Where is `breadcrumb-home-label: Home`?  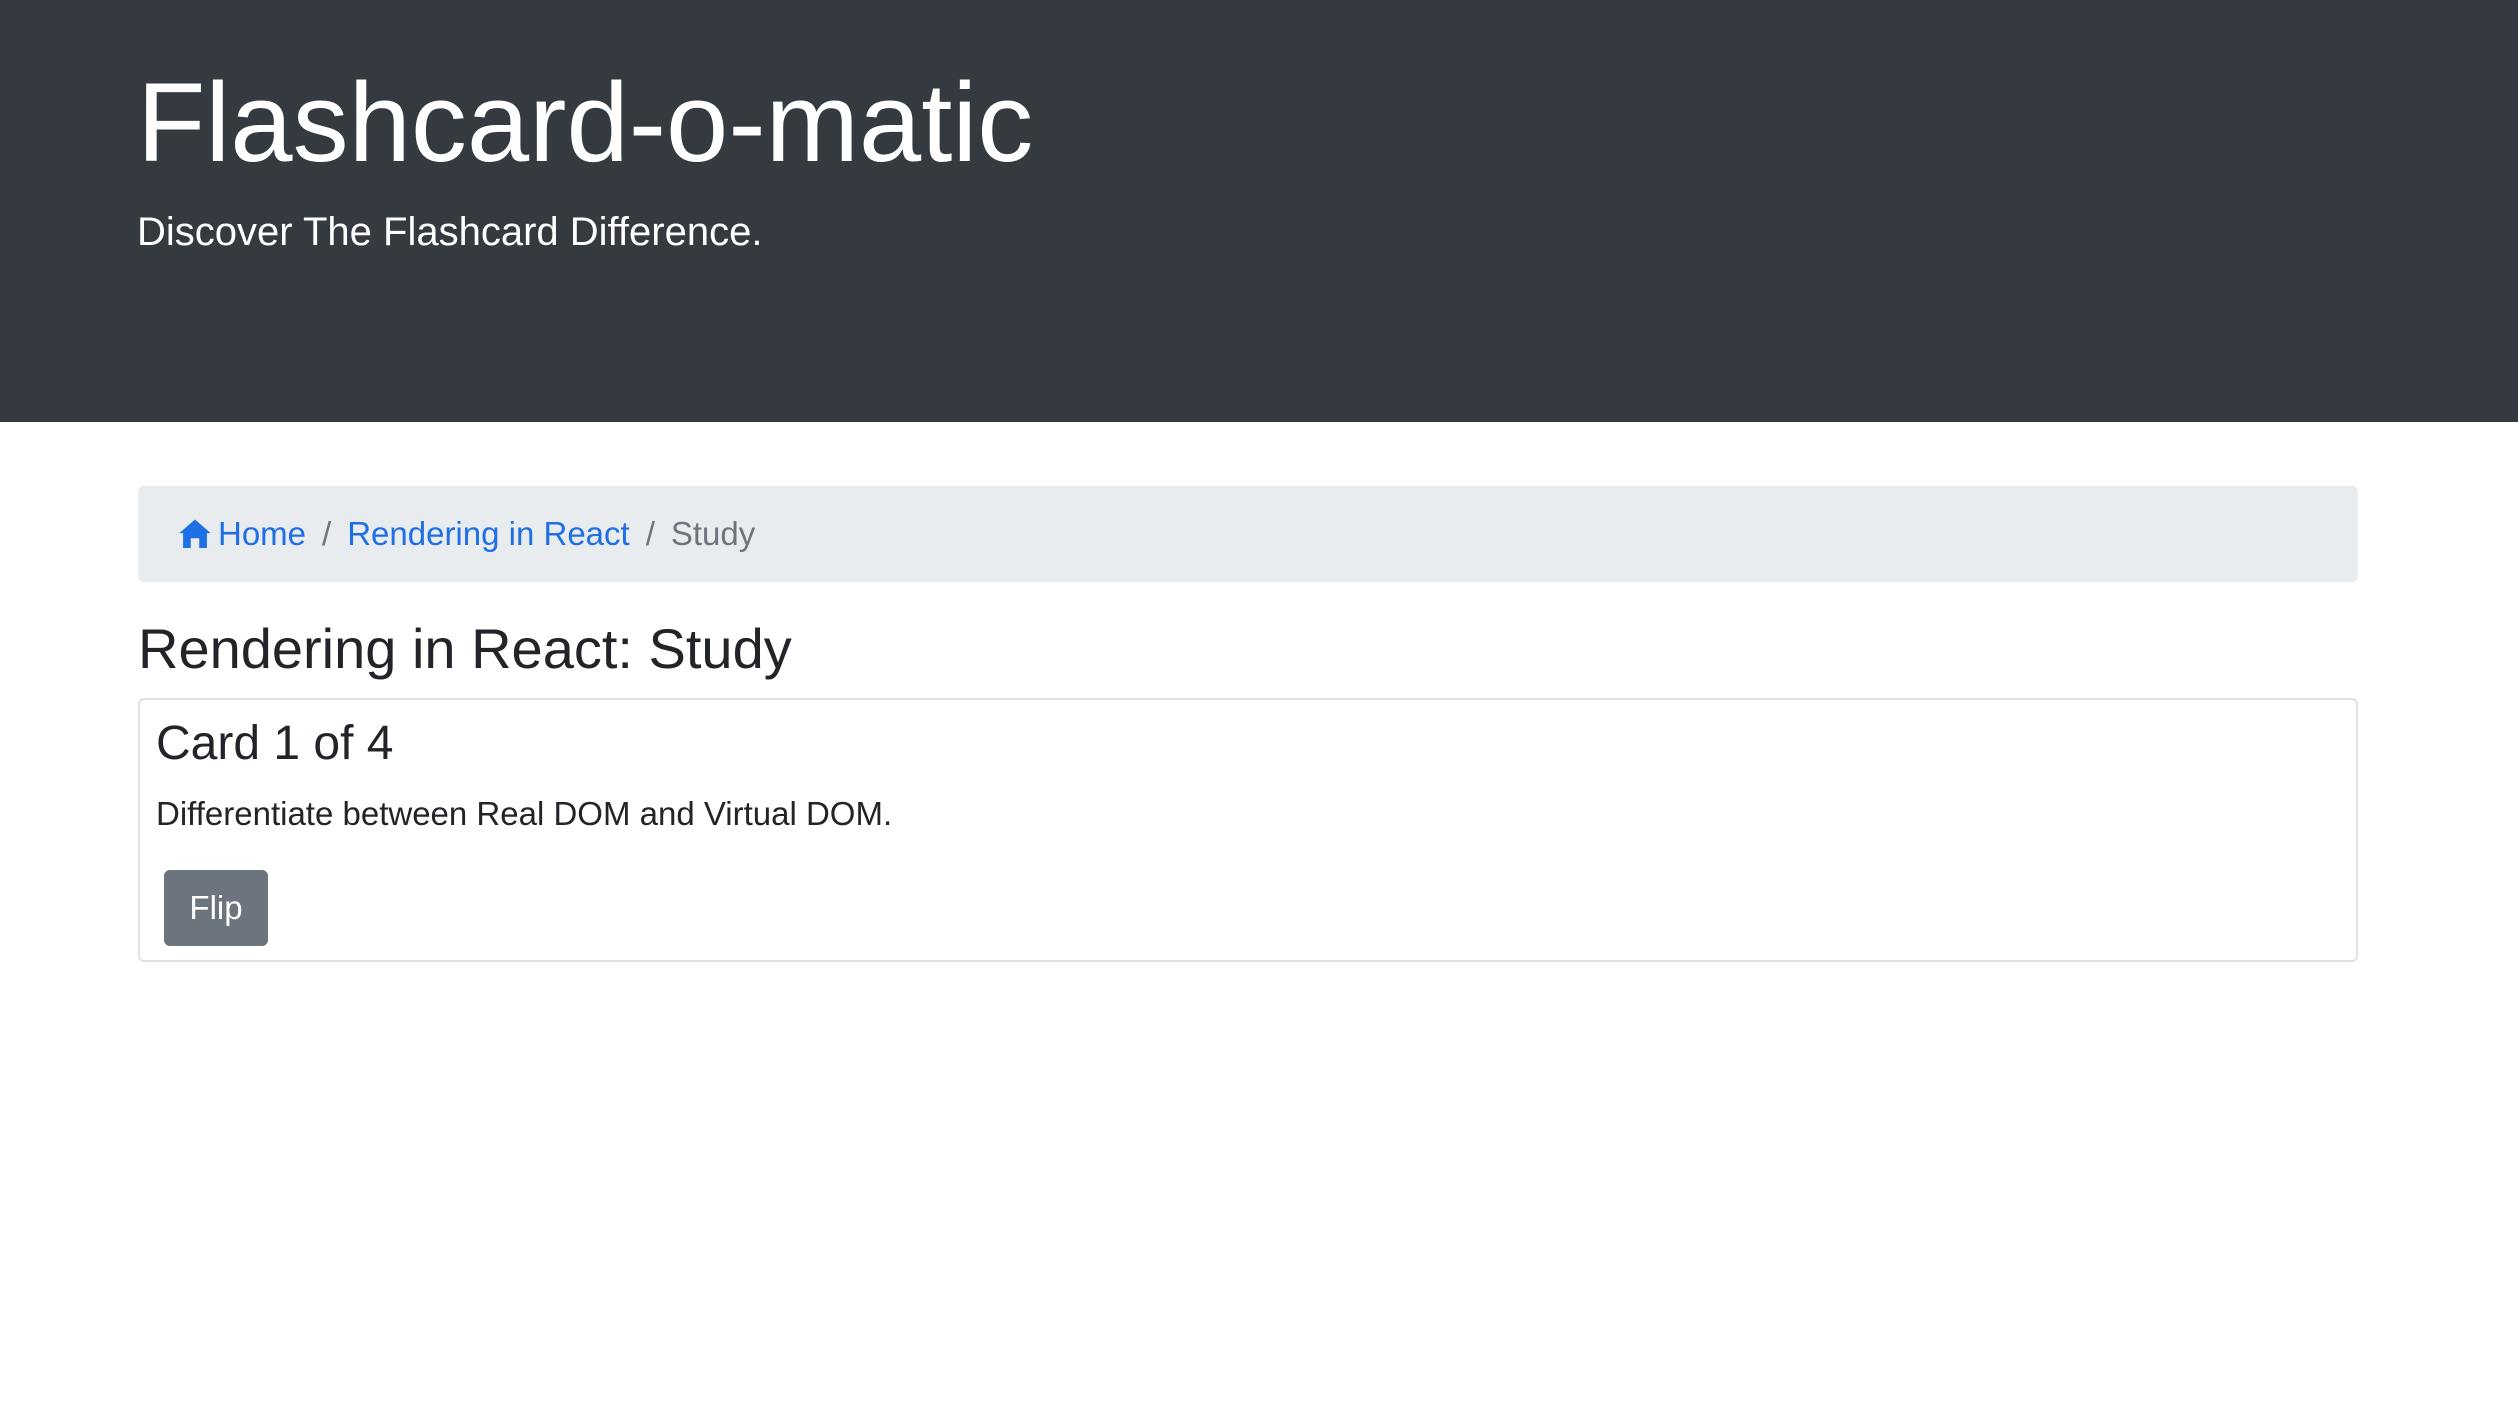 breadcrumb-home-label: Home is located at coordinates (262, 533).